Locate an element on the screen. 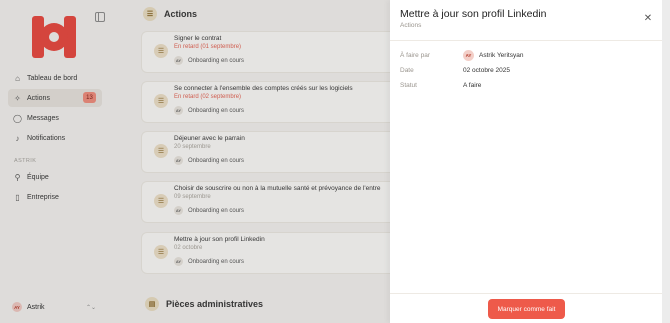  field-label: Date is located at coordinates (407, 70).